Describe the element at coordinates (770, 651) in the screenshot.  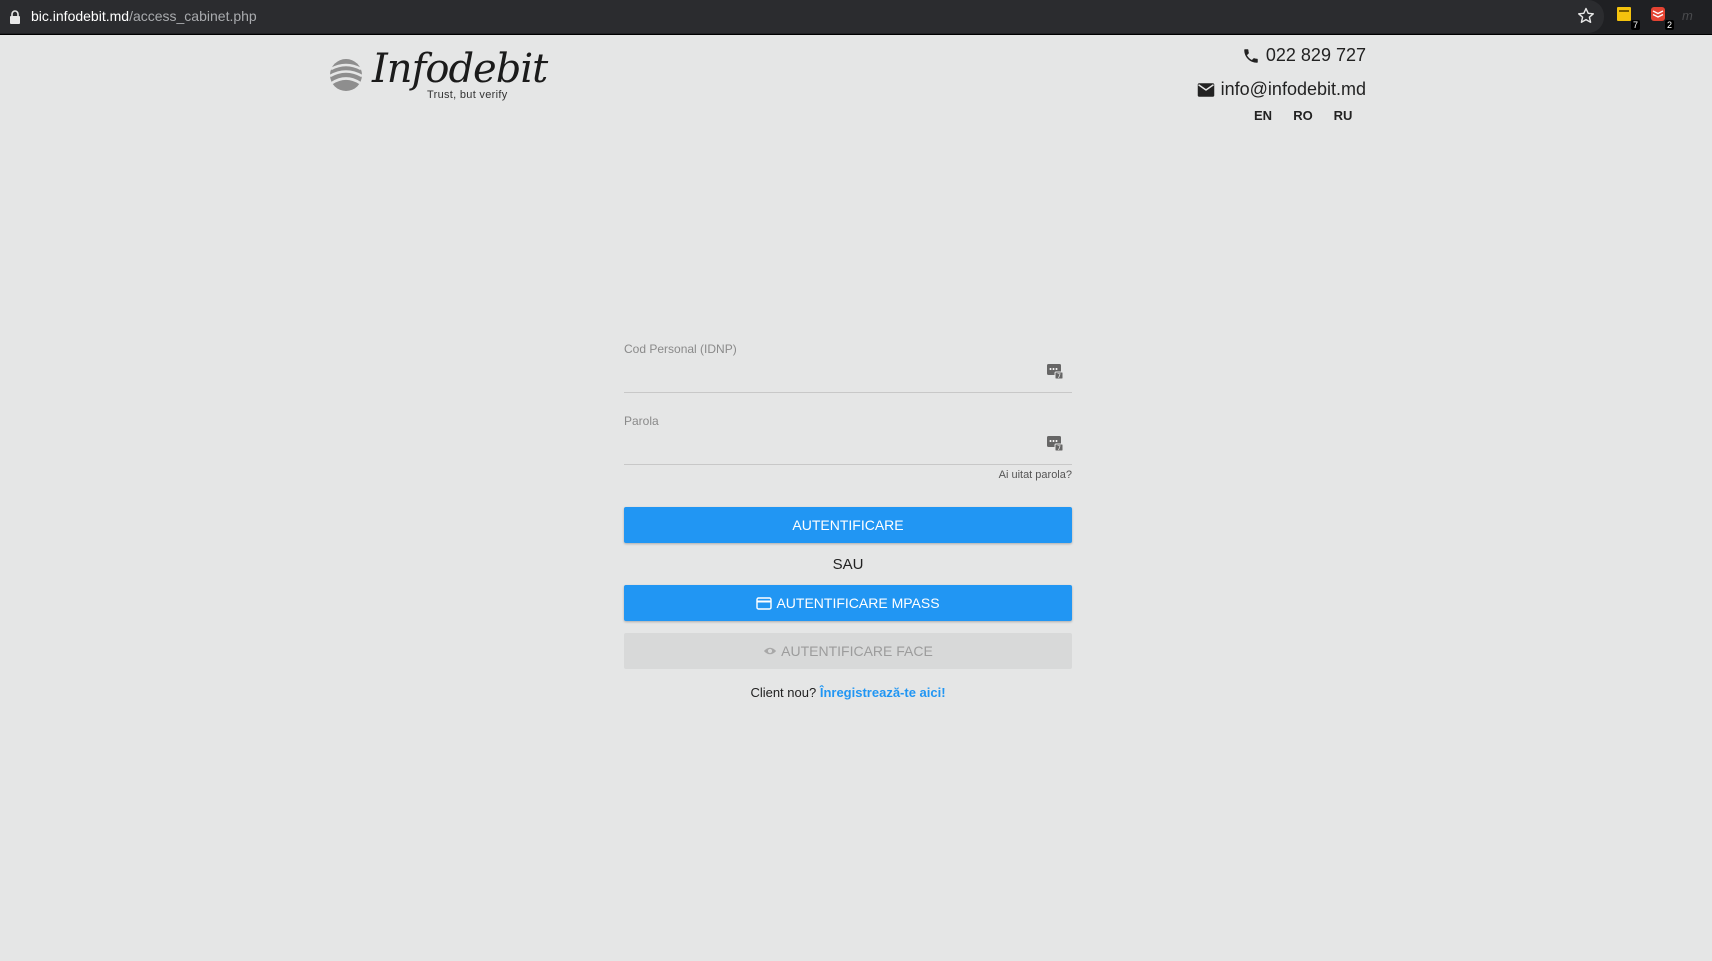
I see `eye-icon` at that location.